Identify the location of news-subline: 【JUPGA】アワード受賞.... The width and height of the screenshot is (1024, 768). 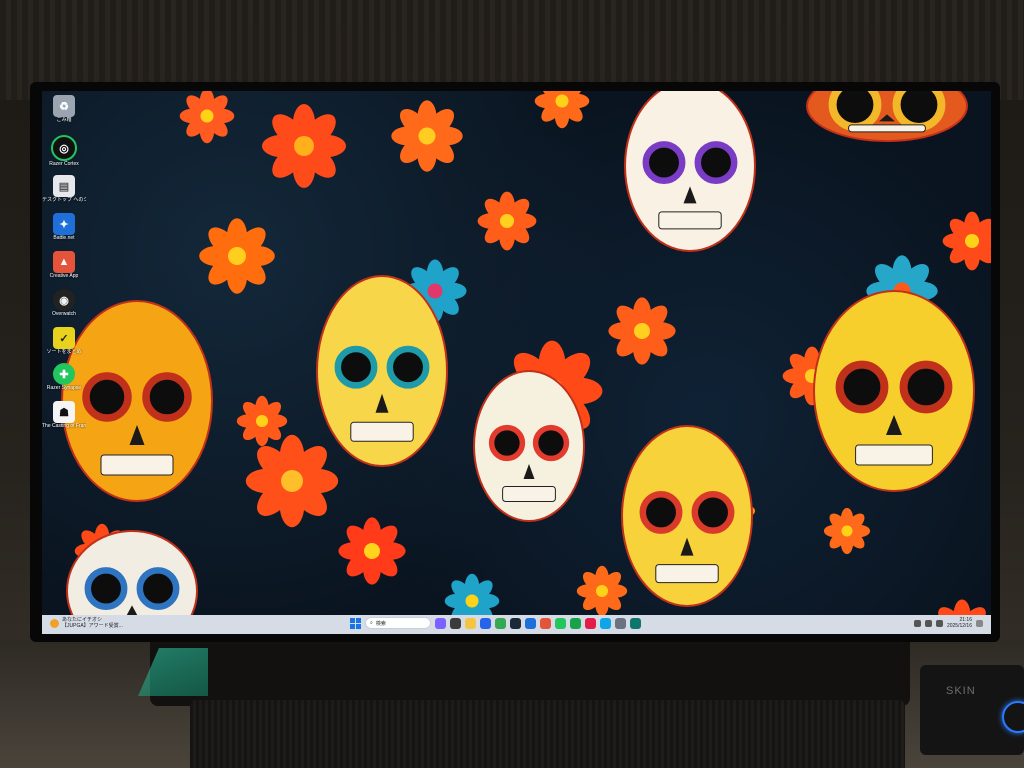
(92, 626).